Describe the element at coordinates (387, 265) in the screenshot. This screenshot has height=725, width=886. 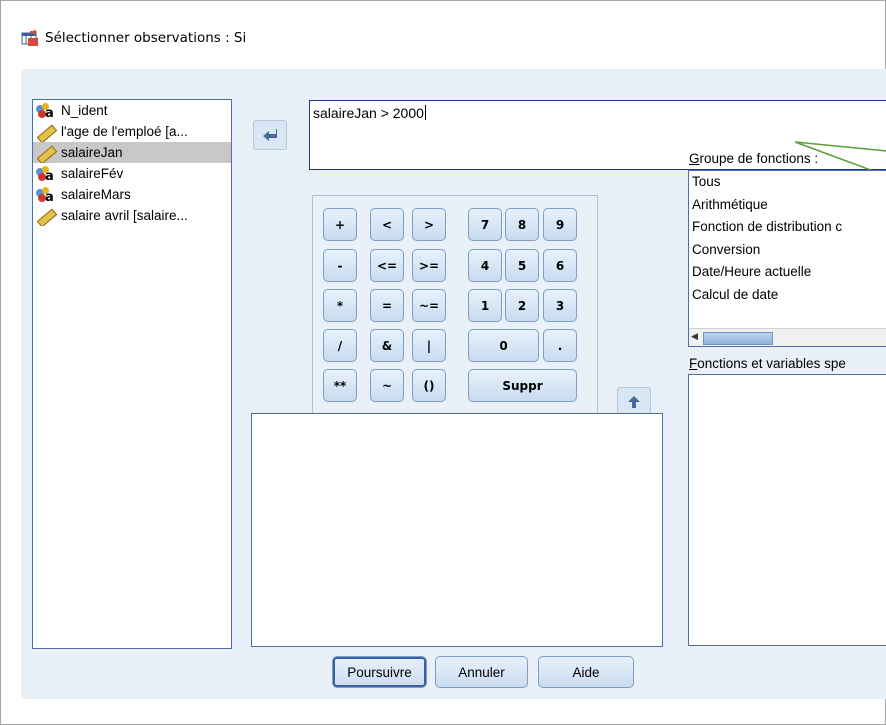
I see `keypad-key: <=` at that location.